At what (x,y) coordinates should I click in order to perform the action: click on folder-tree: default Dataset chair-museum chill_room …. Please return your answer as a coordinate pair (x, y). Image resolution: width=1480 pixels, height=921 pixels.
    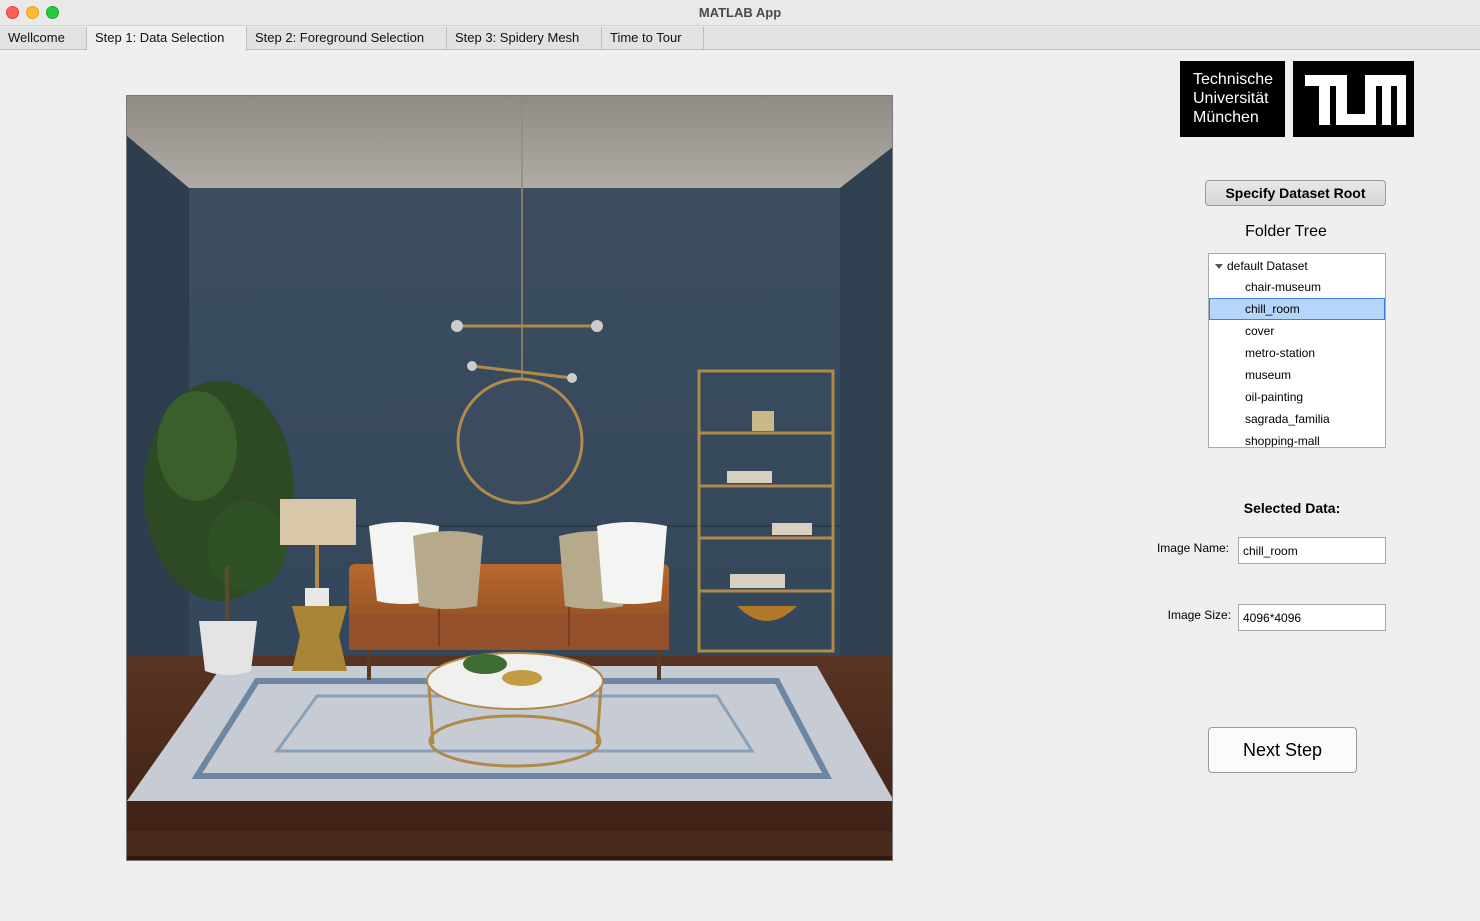
    Looking at the image, I should click on (1297, 350).